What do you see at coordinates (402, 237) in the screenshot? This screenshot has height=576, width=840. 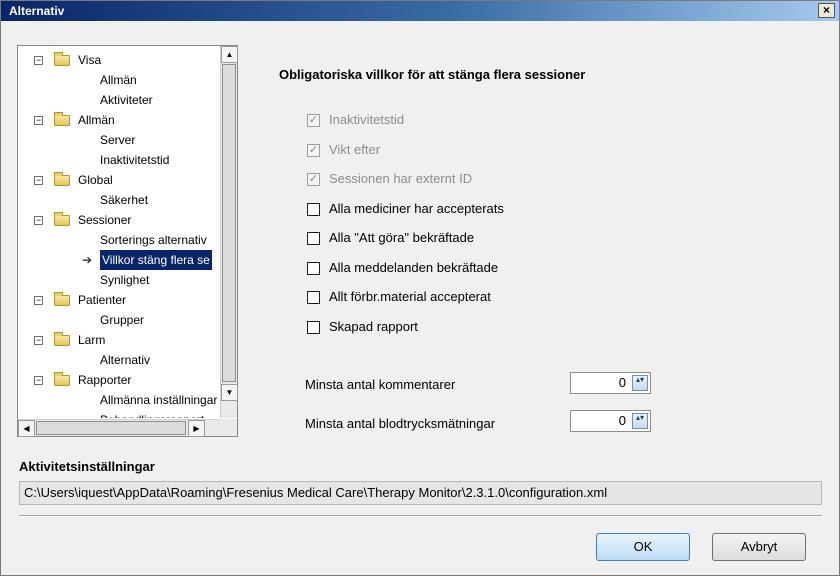 I see `checkbox-label: Alla "Att göra" bekräftade` at bounding box center [402, 237].